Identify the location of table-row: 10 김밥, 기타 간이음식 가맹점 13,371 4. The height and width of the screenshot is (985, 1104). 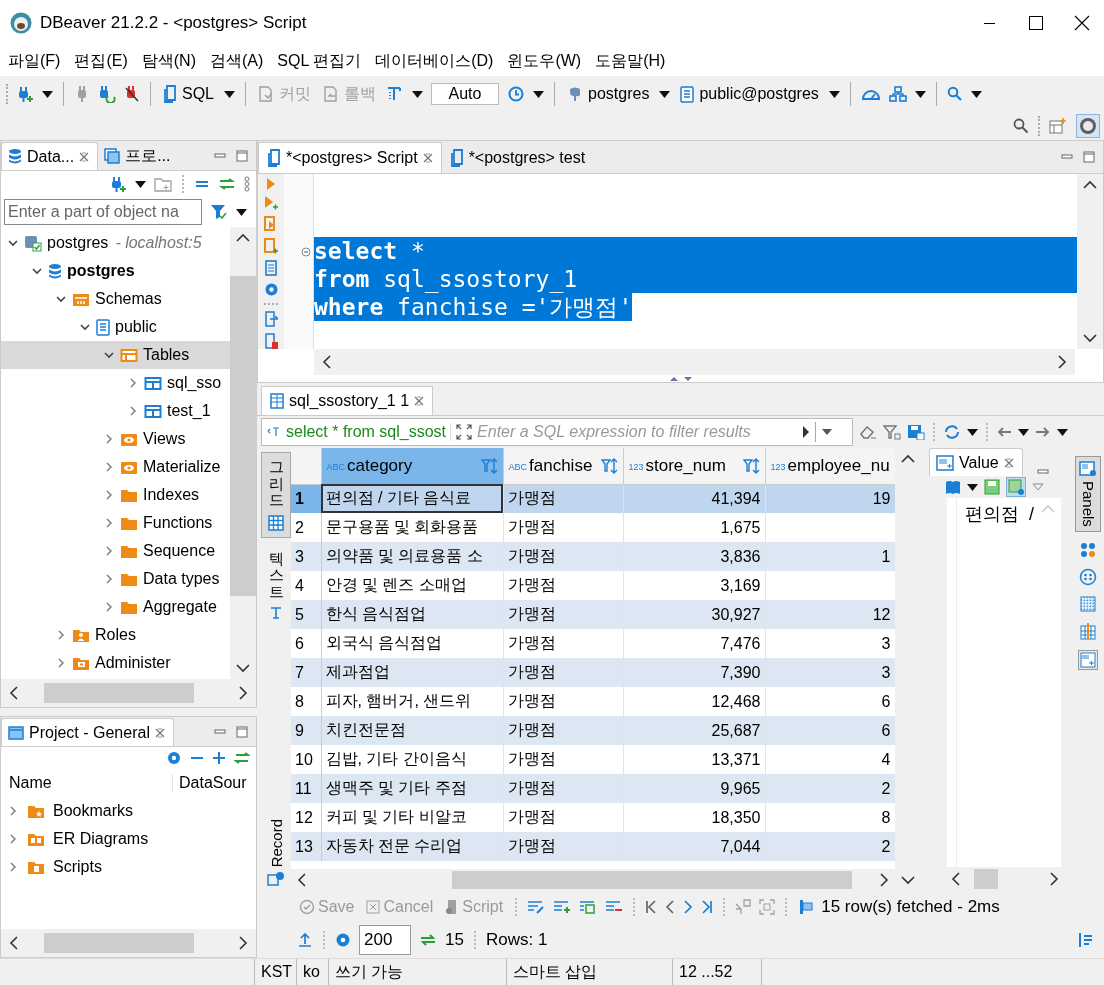
(593, 759).